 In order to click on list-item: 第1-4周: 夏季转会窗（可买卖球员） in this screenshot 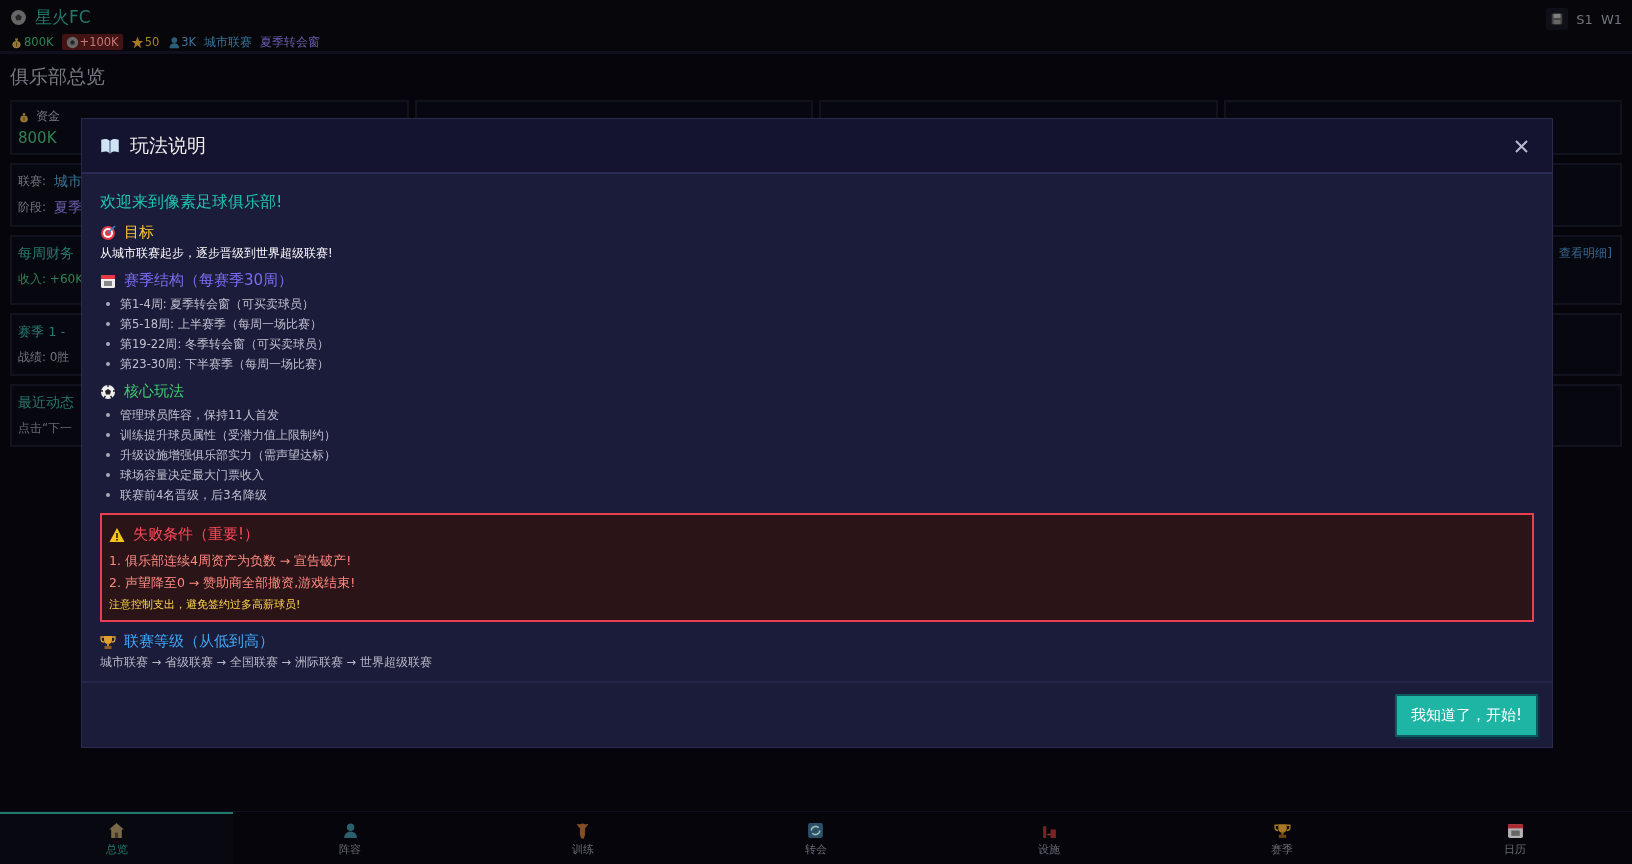, I will do `click(217, 304)`.